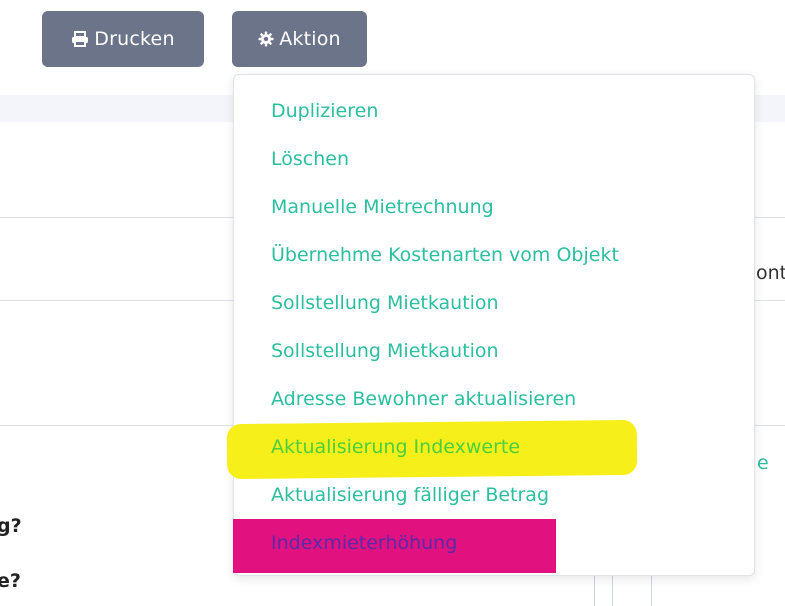 This screenshot has width=785, height=606. What do you see at coordinates (364, 543) in the screenshot?
I see `menu-item-indexmieterhoehung: Indexmieterhöhung` at bounding box center [364, 543].